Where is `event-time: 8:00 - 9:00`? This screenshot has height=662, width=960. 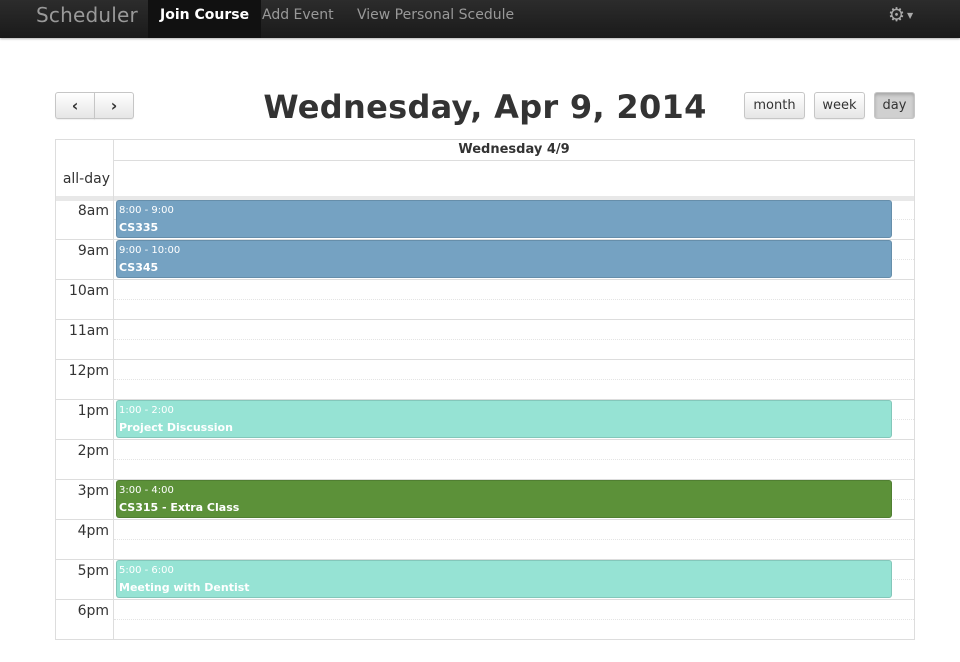 event-time: 8:00 - 9:00 is located at coordinates (146, 210).